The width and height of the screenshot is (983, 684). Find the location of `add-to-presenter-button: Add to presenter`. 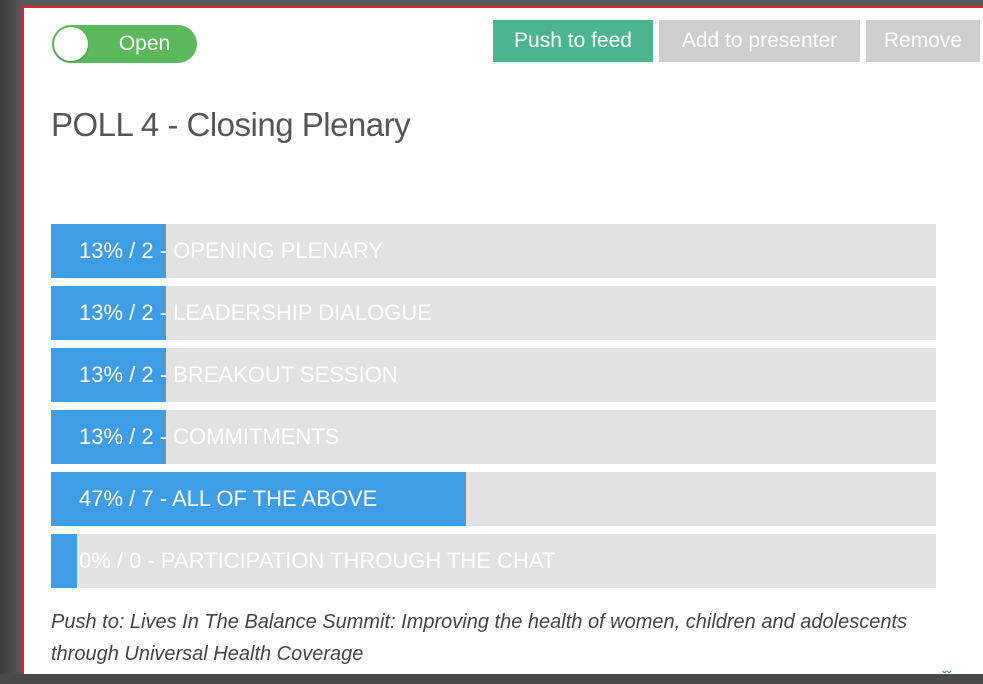

add-to-presenter-button: Add to presenter is located at coordinates (759, 41).